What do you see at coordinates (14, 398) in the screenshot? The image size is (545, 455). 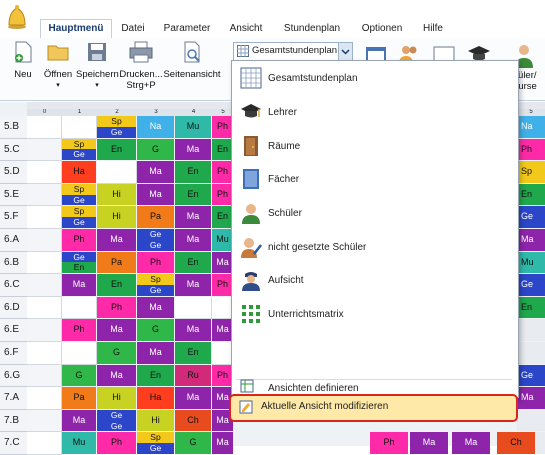 I see `row-header: 7.A` at bounding box center [14, 398].